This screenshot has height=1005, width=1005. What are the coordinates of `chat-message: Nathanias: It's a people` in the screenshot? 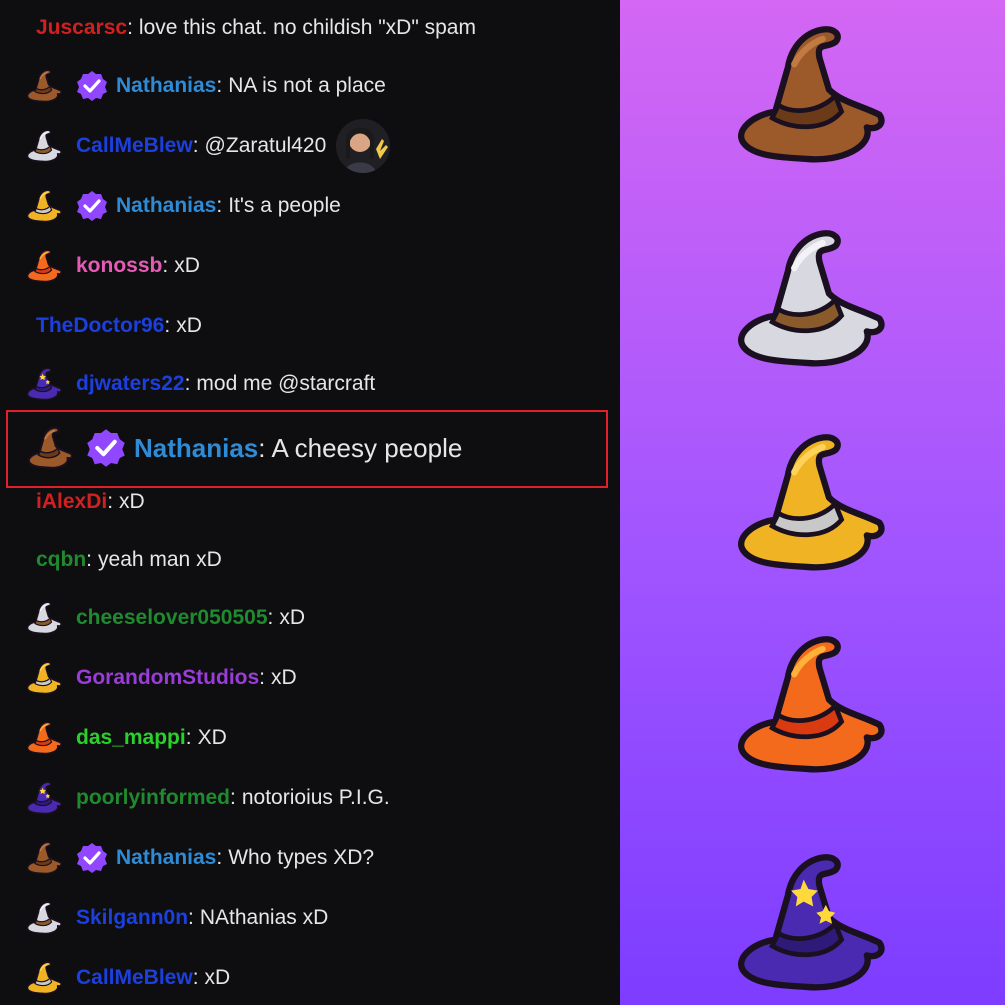 It's located at (310, 206).